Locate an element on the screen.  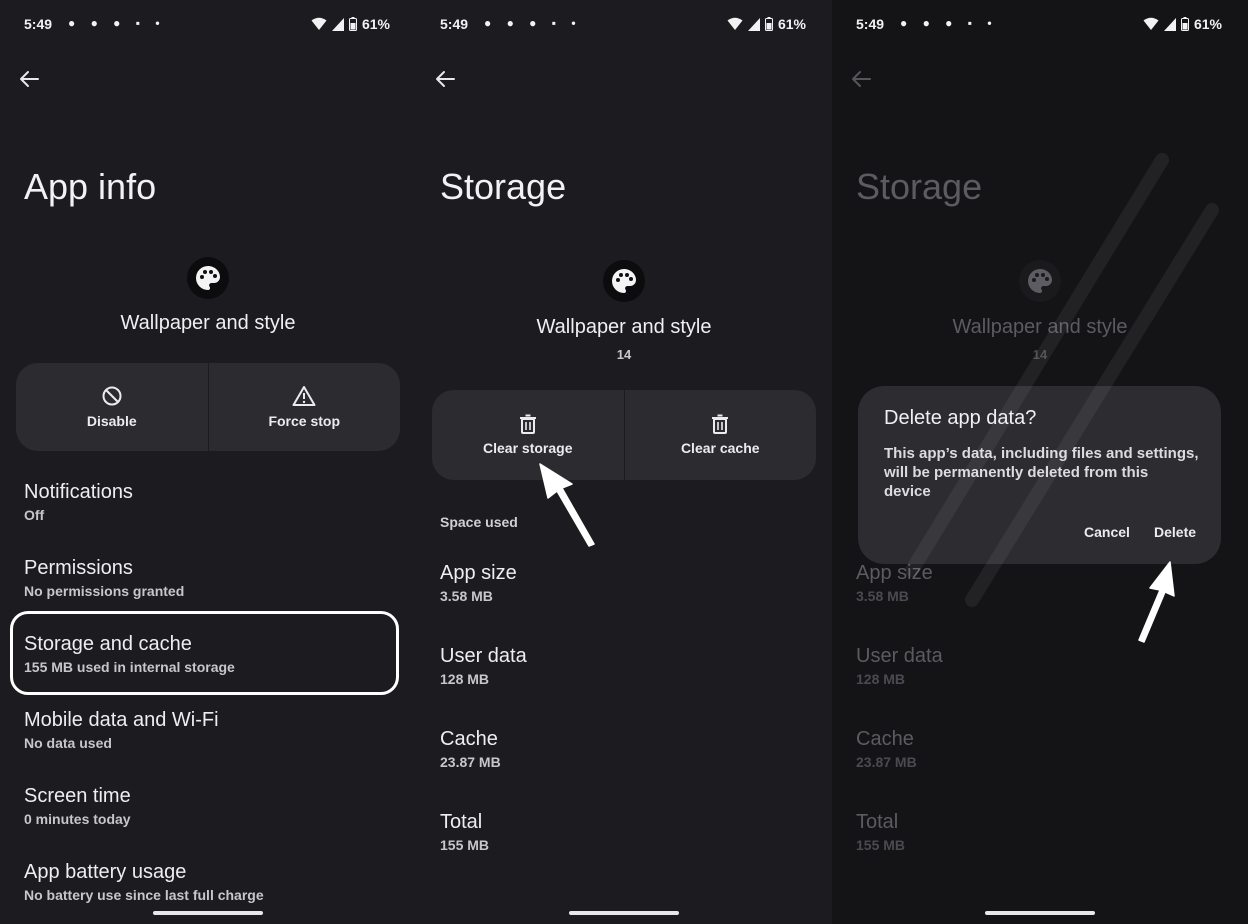
force-stop-button: Force stop is located at coordinates (305, 407).